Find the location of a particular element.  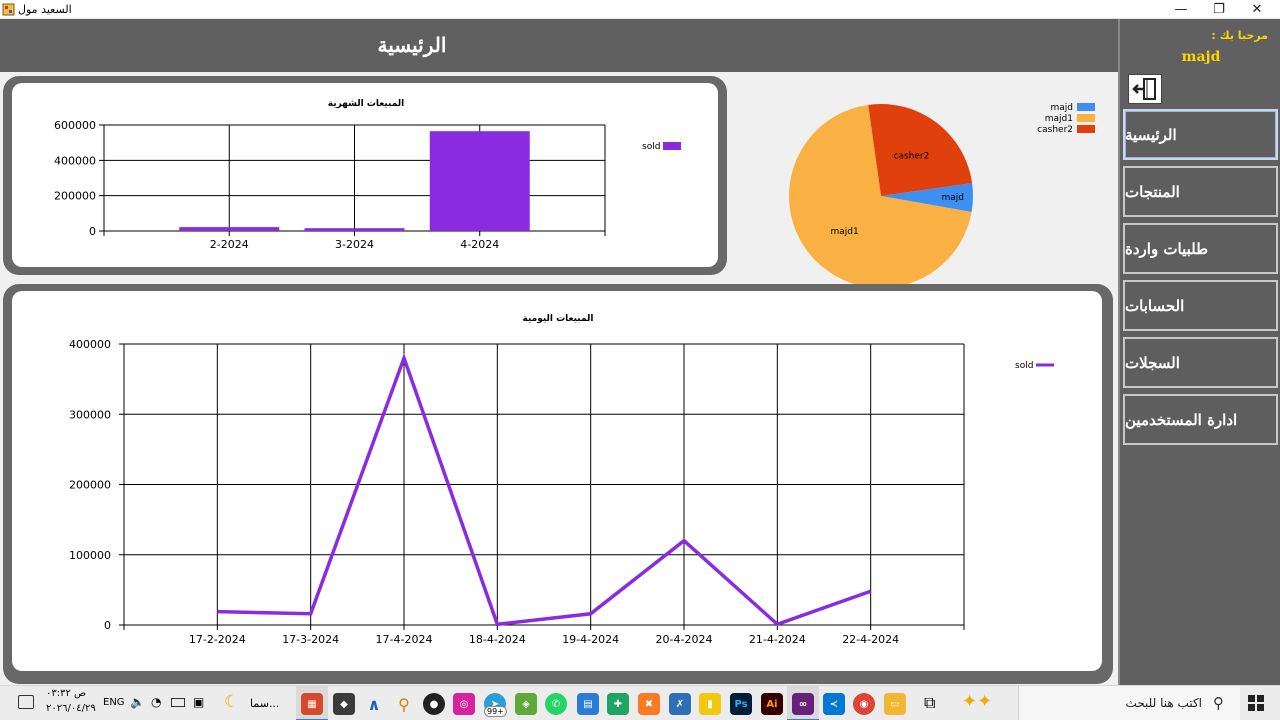

page-title: الرئيسية is located at coordinates (412, 45).